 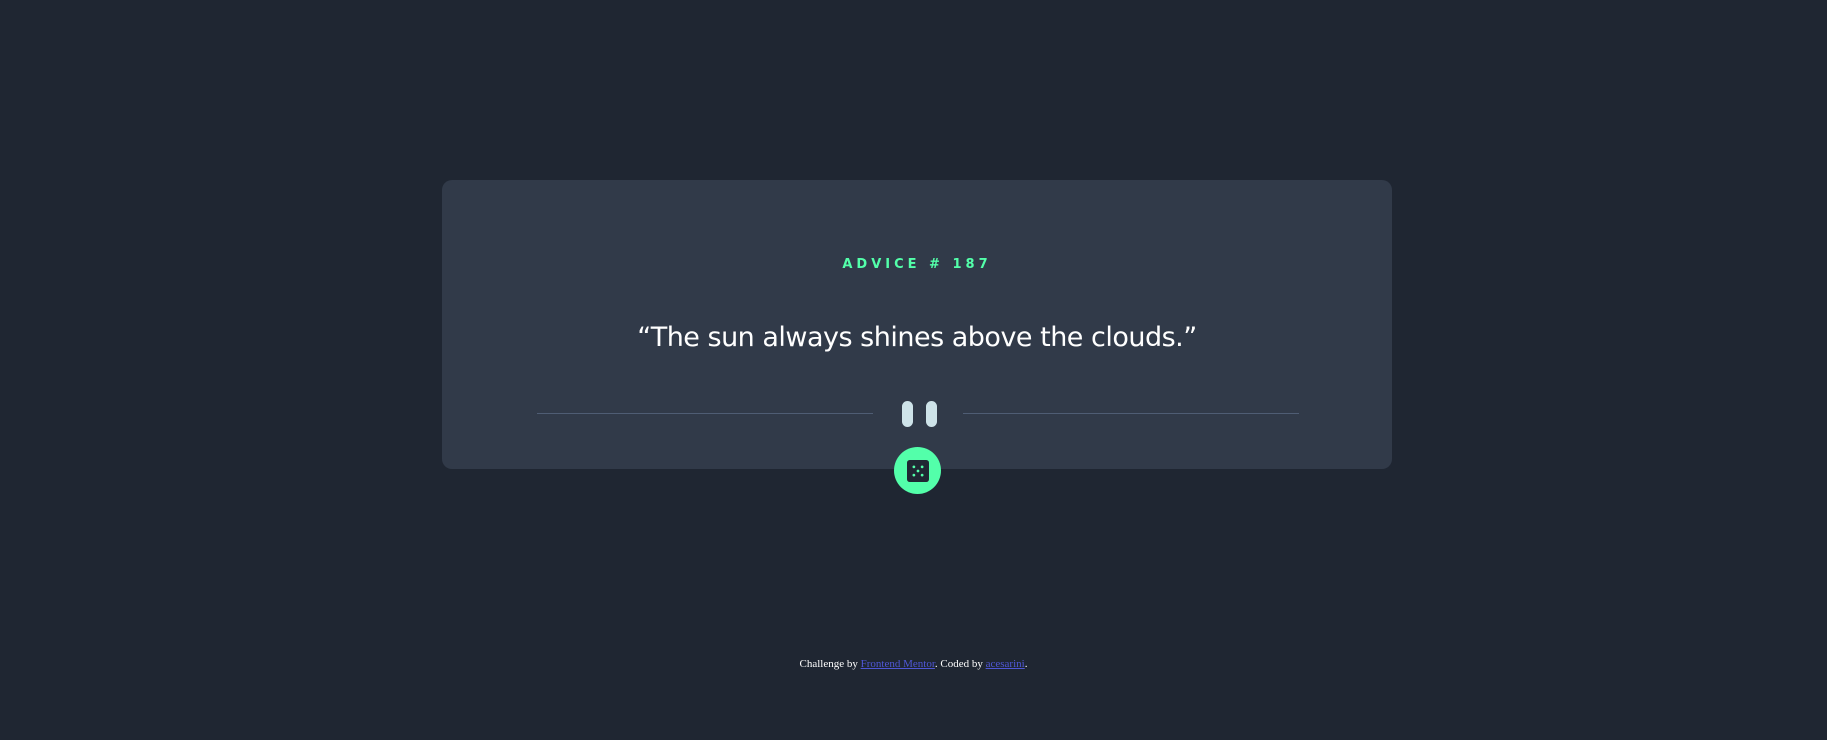 I want to click on generate-advice-button, so click(x=917, y=470).